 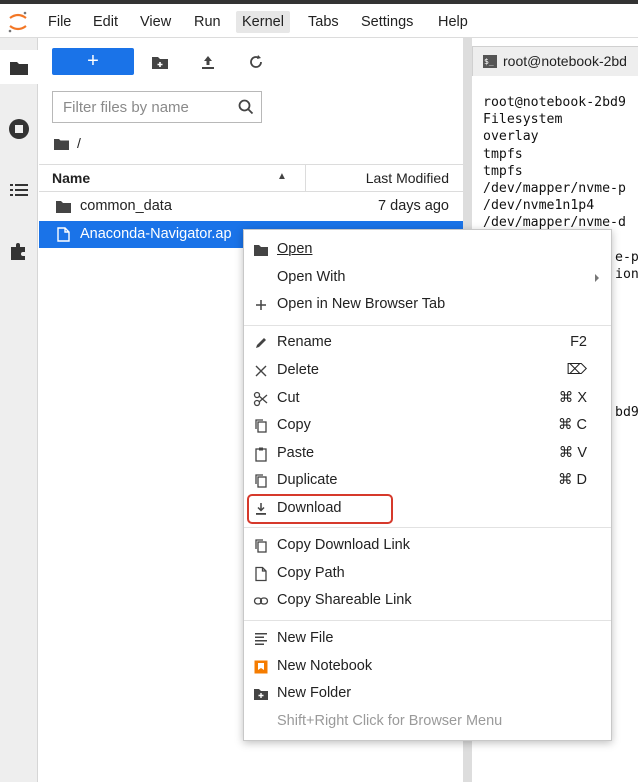 I want to click on menu-file: File, so click(x=59, y=22).